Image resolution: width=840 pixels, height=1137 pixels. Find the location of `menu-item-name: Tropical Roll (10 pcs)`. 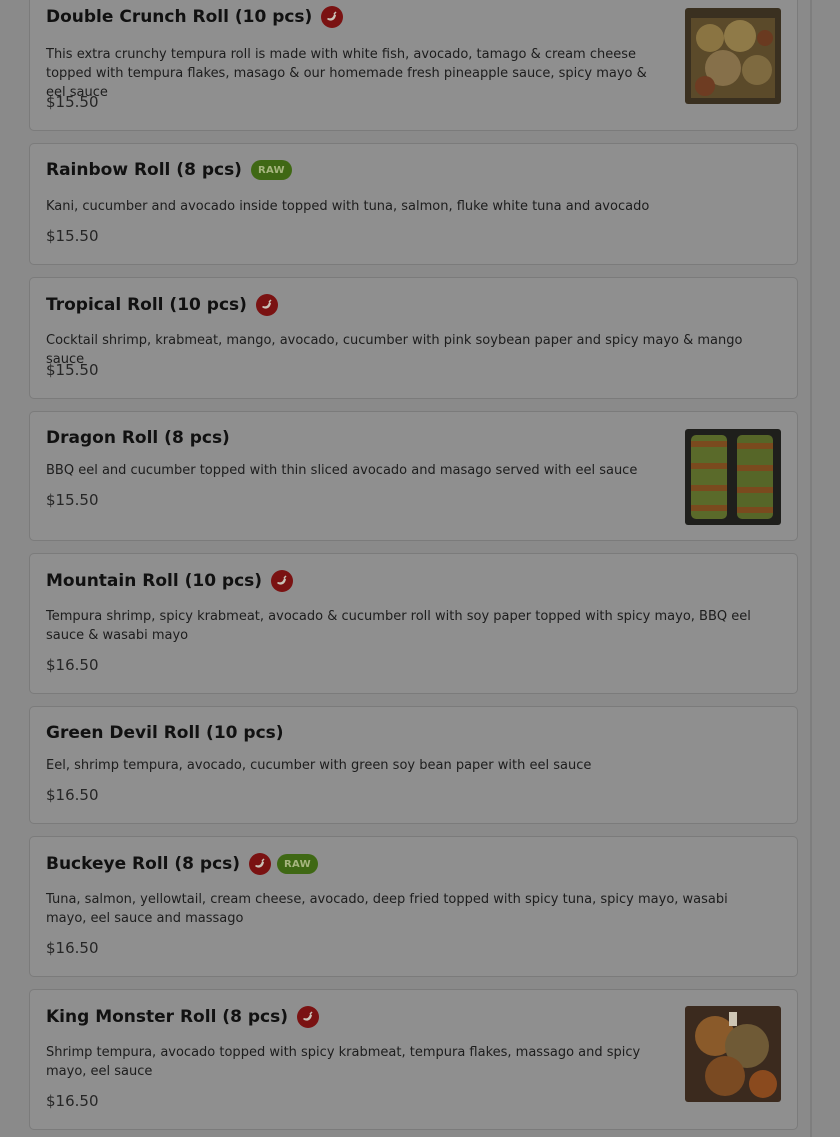

menu-item-name: Tropical Roll (10 pcs) is located at coordinates (146, 305).